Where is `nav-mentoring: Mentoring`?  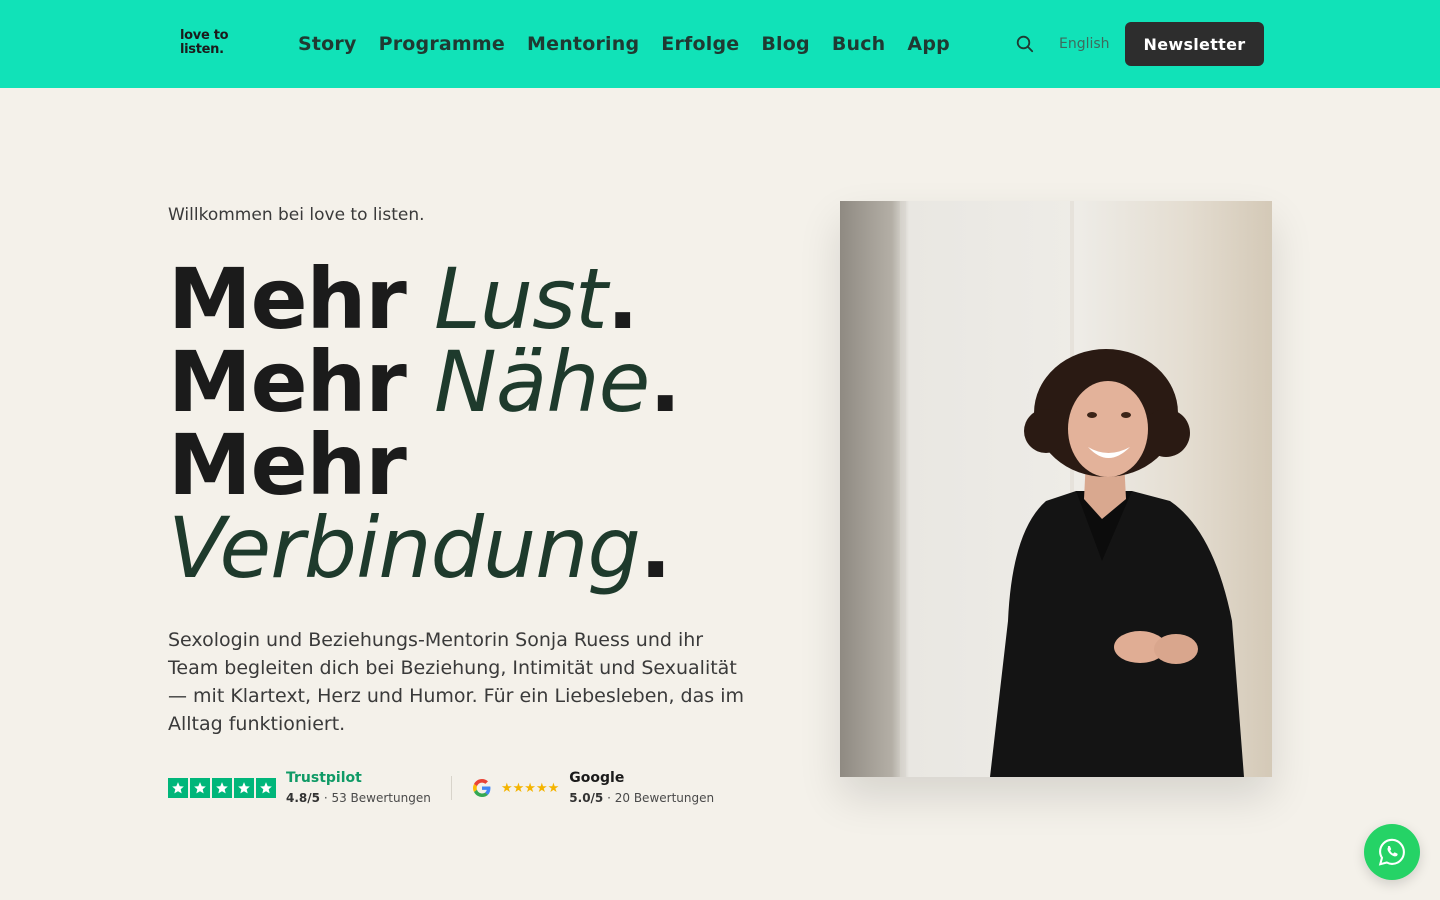
nav-mentoring: Mentoring is located at coordinates (583, 44).